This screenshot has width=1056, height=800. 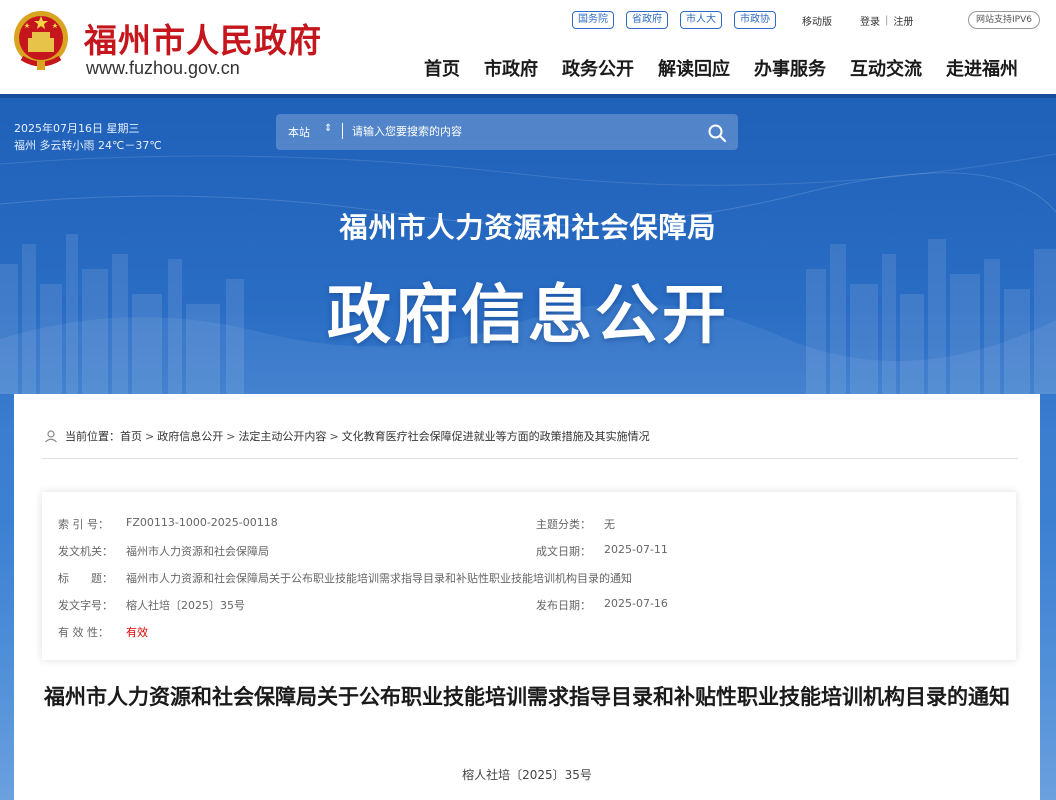 What do you see at coordinates (563, 605) in the screenshot?
I see `publish-date-label: 发布日期：` at bounding box center [563, 605].